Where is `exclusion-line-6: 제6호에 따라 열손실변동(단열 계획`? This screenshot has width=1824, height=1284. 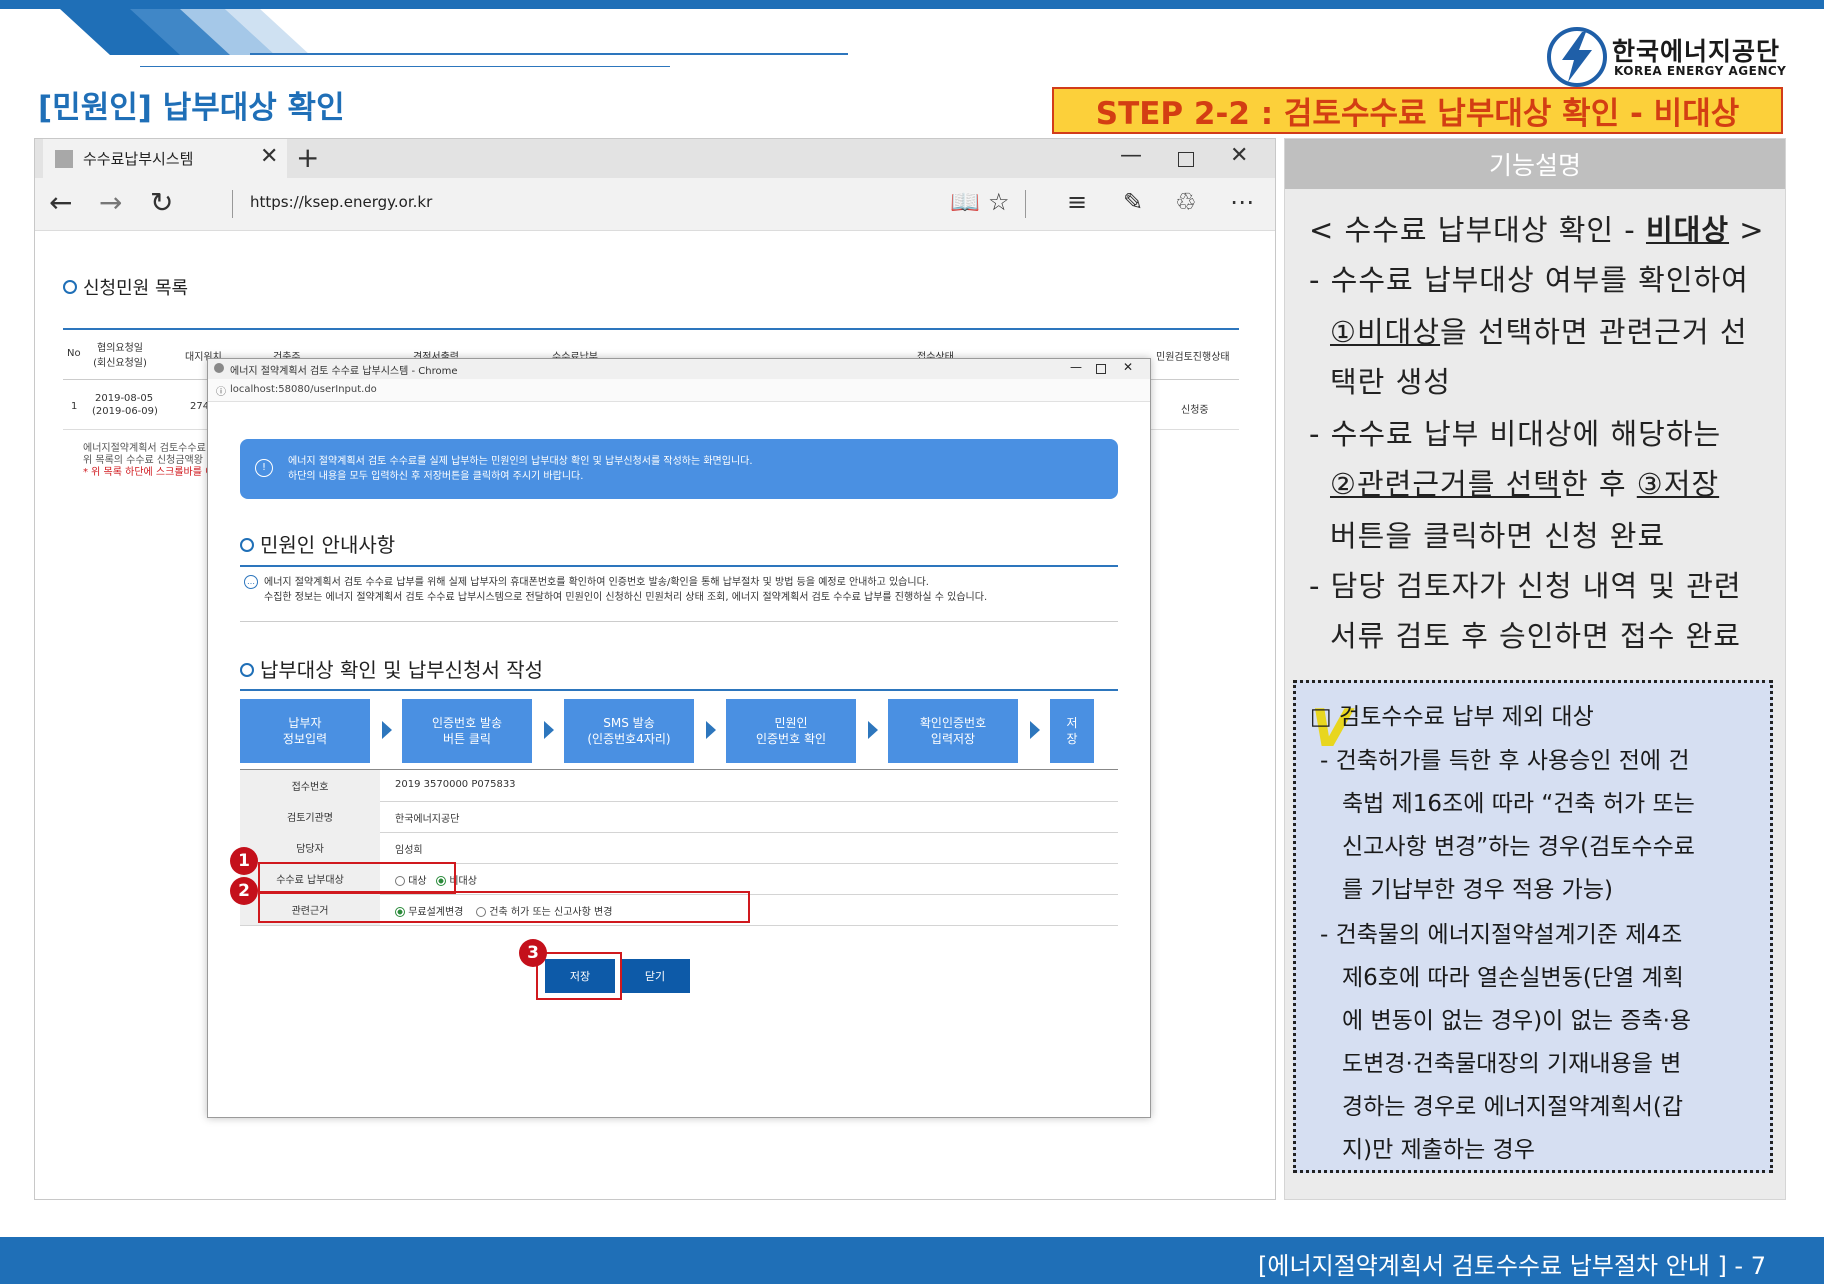 exclusion-line-6: 제6호에 따라 열손실변동(단열 계획 is located at coordinates (1513, 978).